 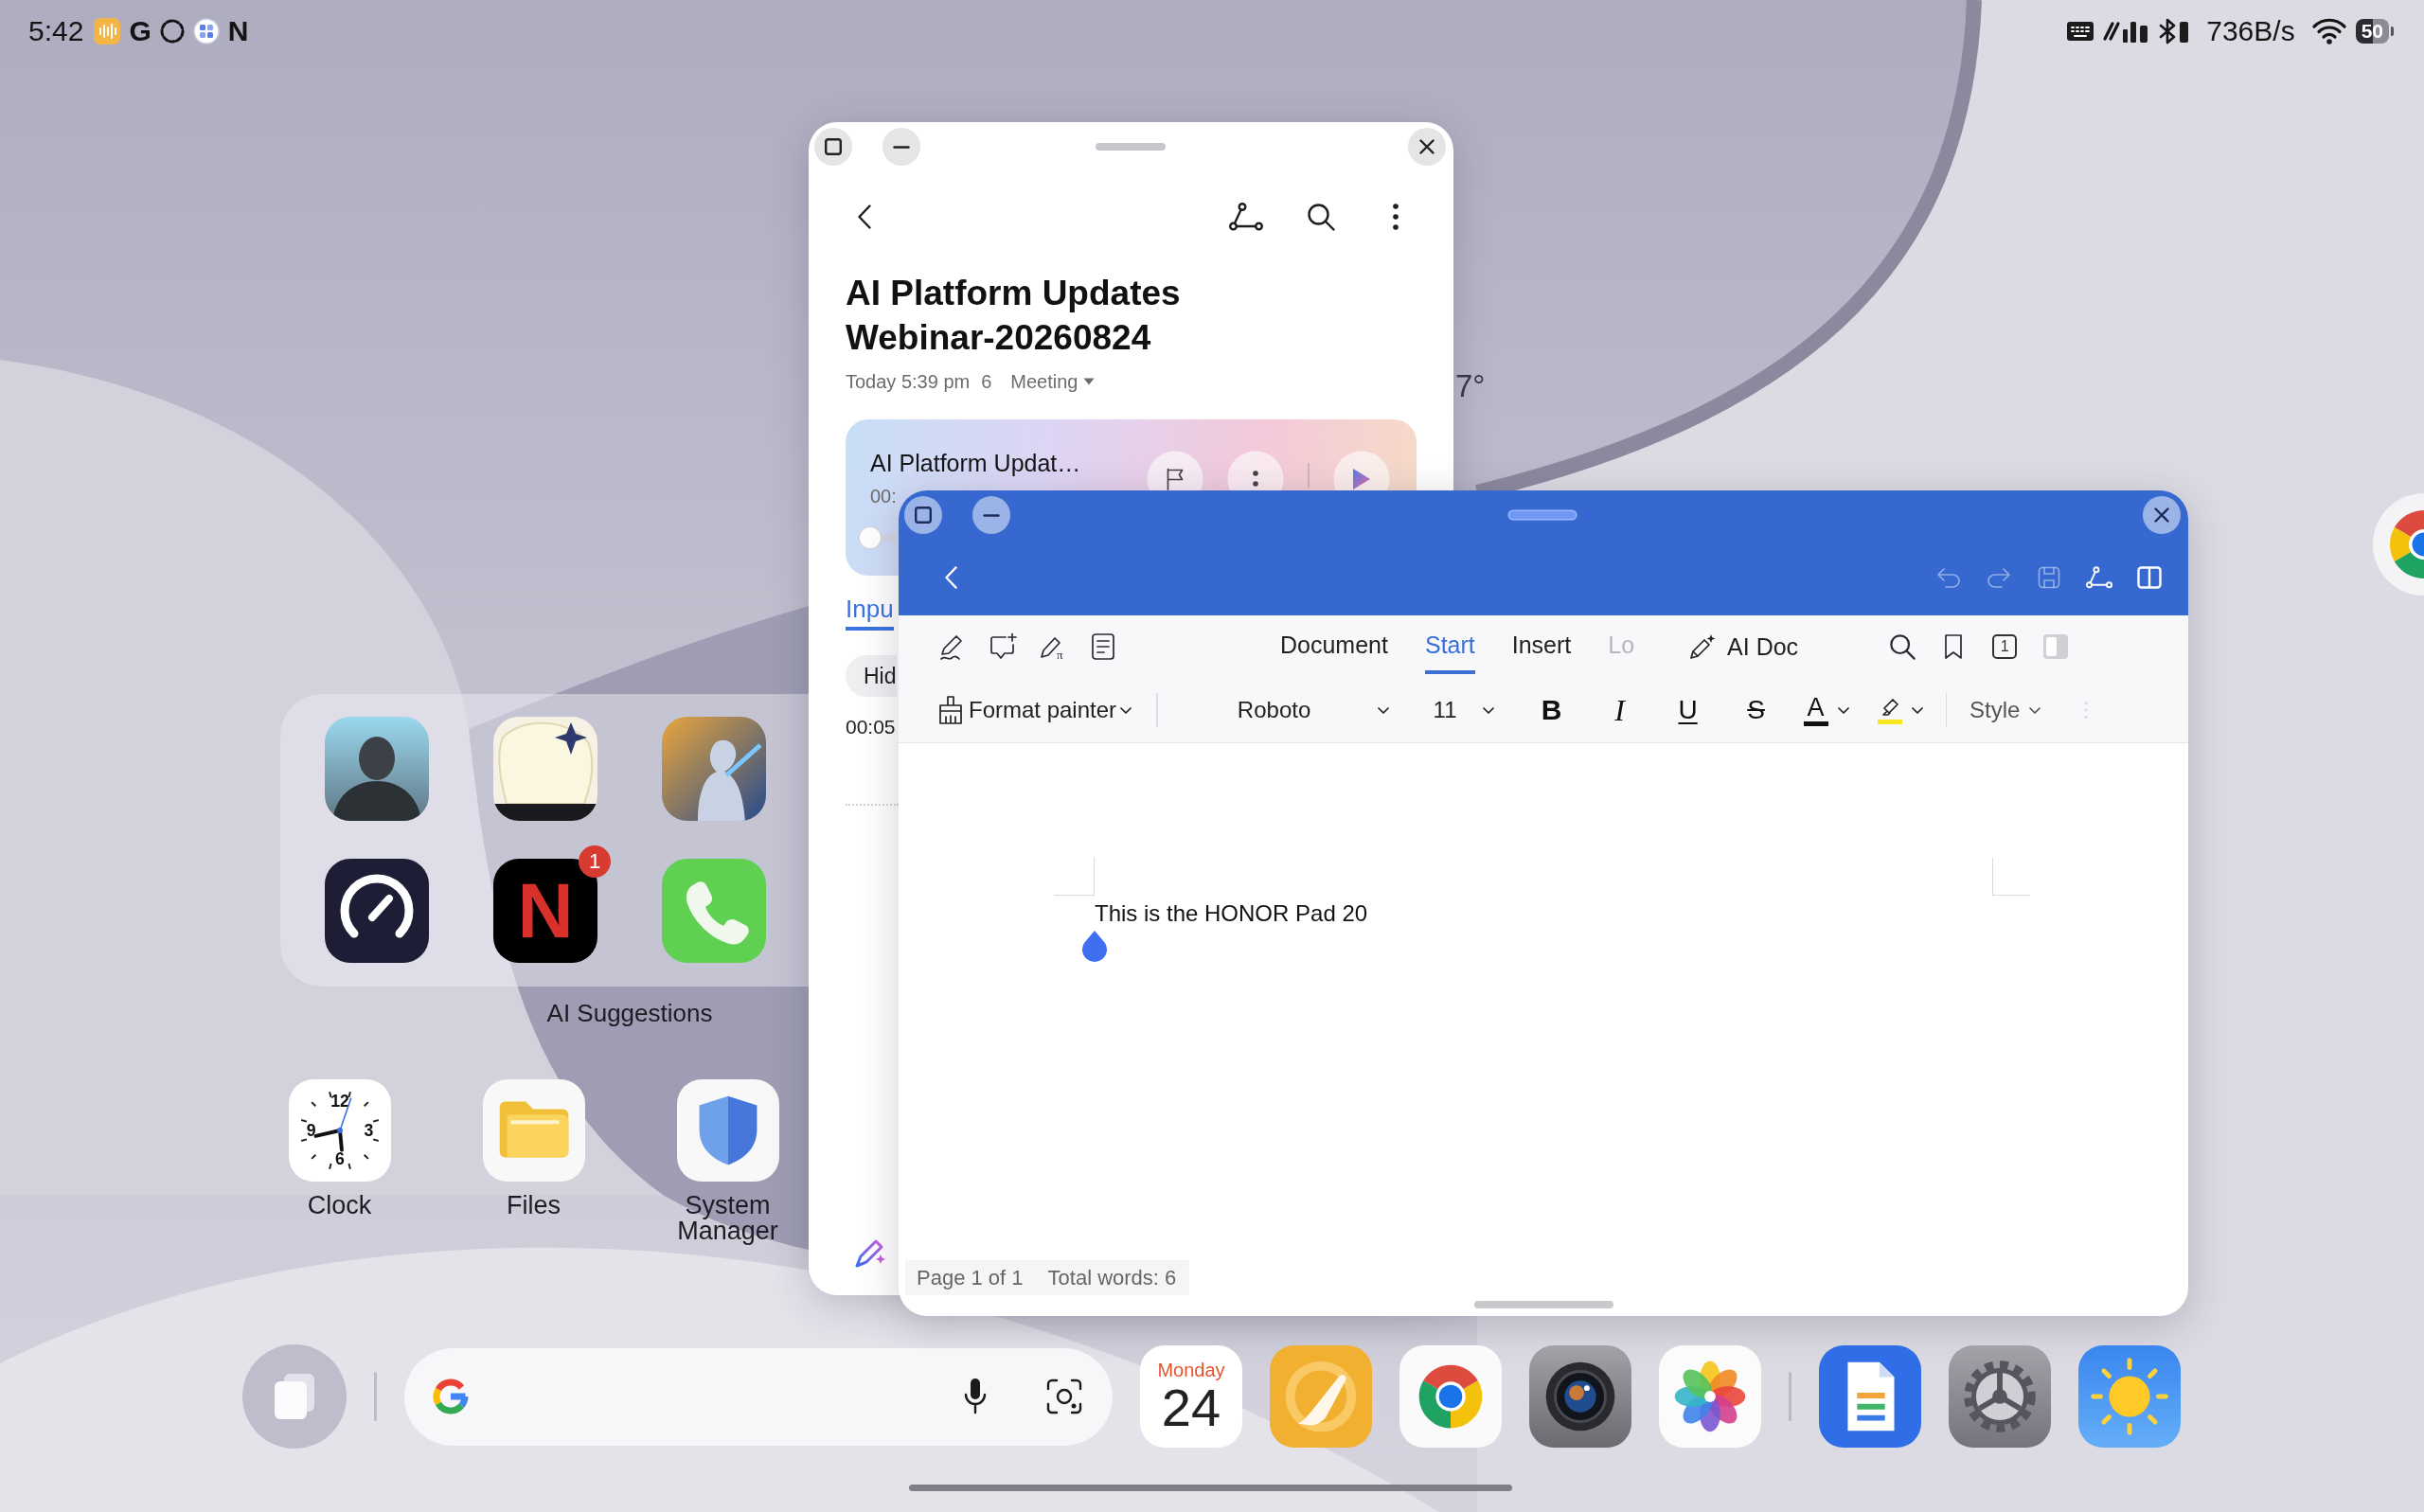 I want to click on font-dropdown: Roboto, so click(x=1279, y=710).